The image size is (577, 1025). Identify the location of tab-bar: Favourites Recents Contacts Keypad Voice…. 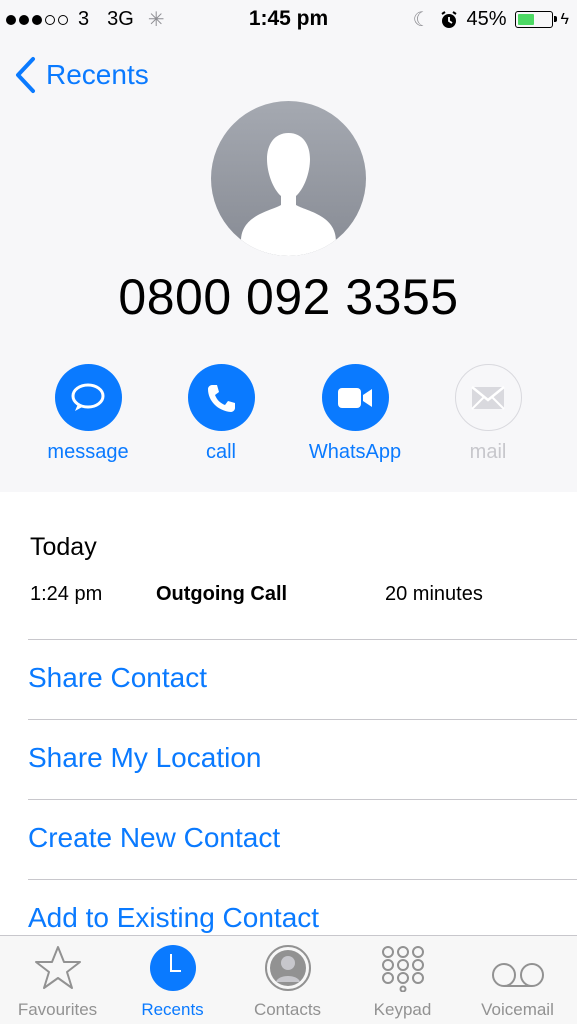
(288, 979).